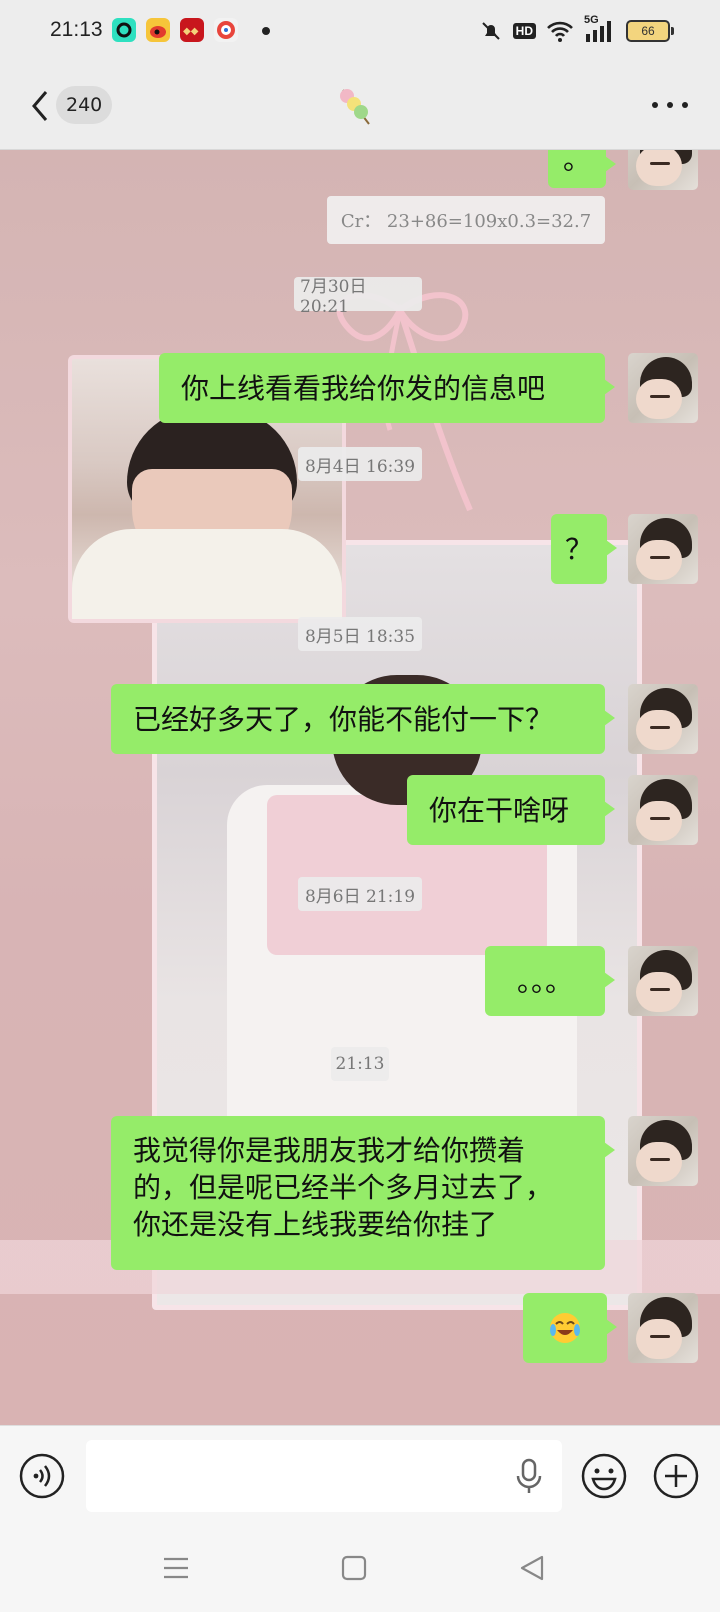 The image size is (720, 1612). I want to click on game-app-icon, so click(226, 30).